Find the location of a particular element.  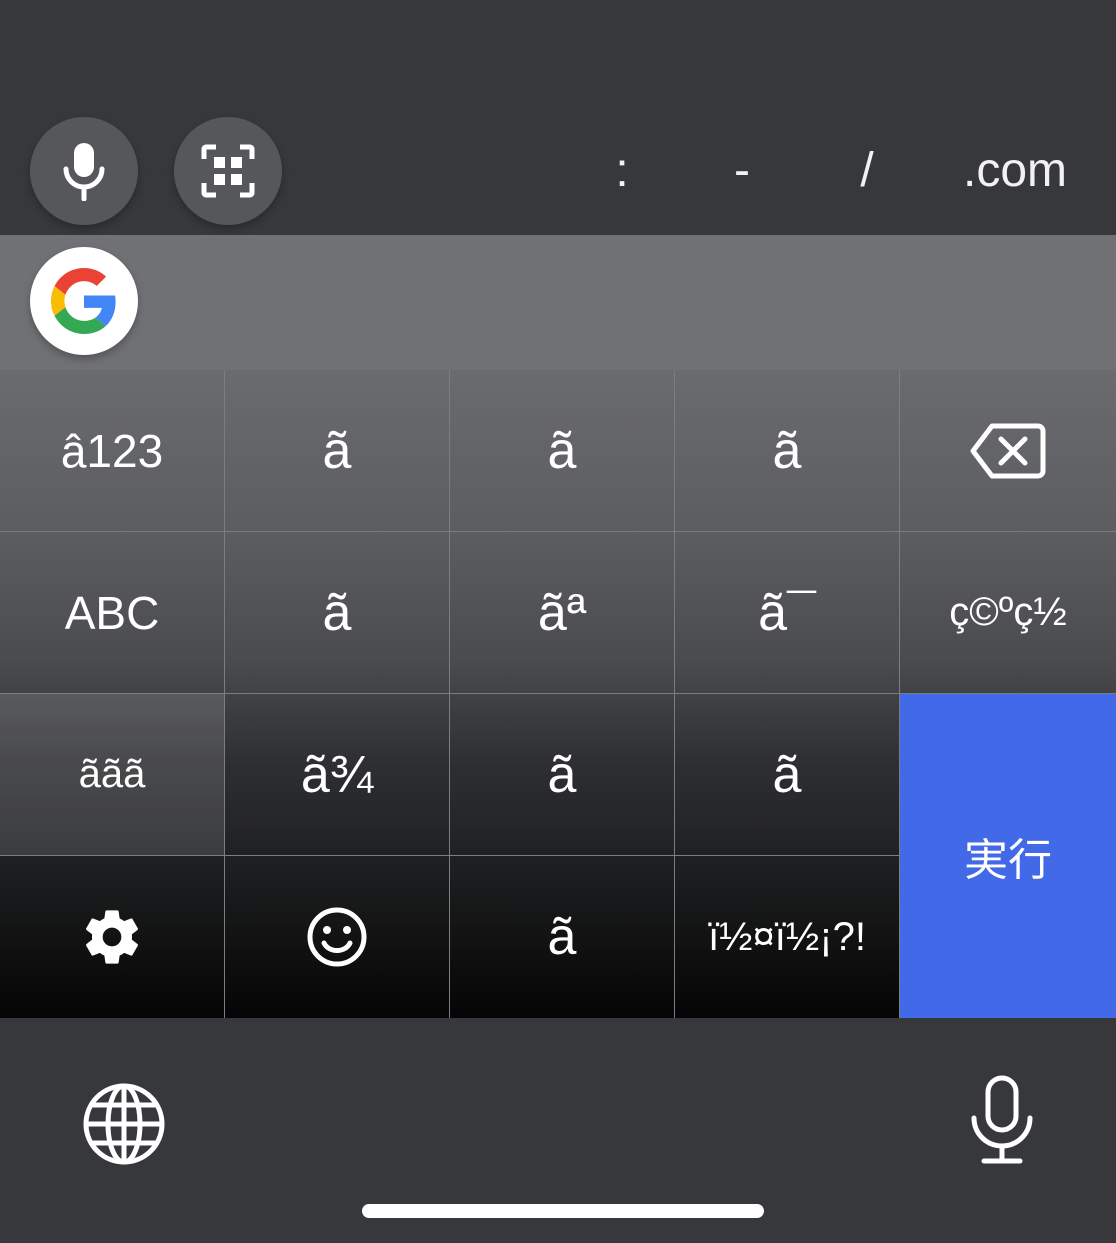

key-ha-row: ã¯ is located at coordinates (787, 613).